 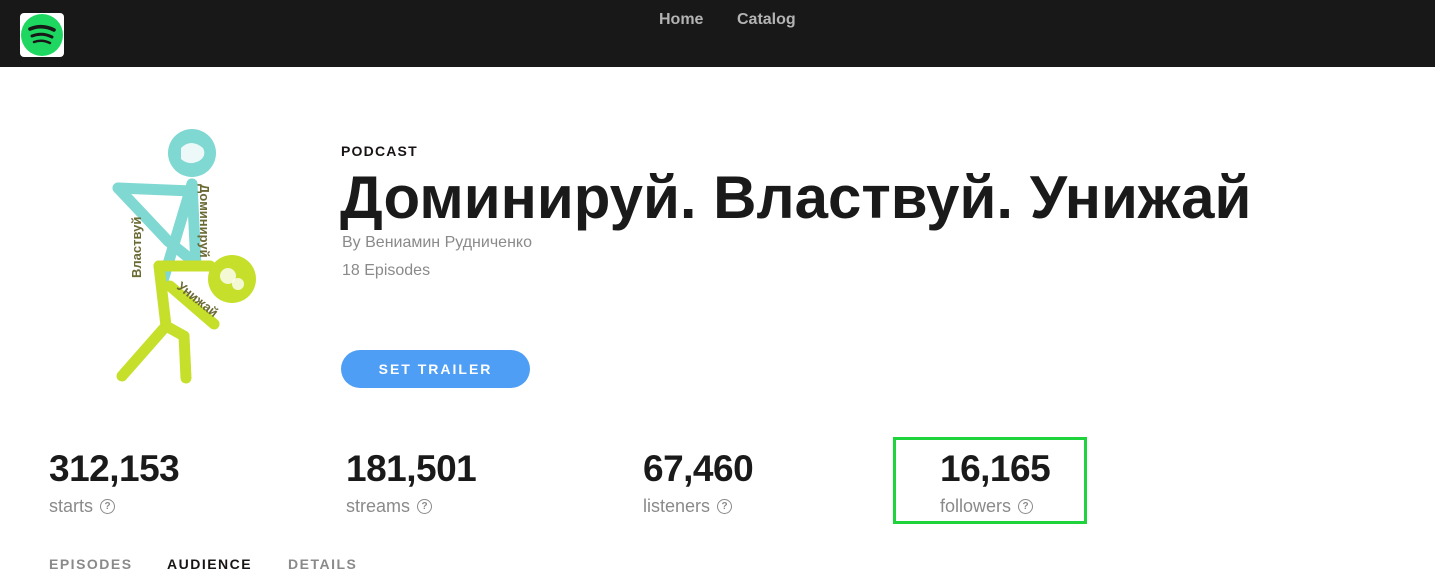 What do you see at coordinates (136, 247) in the screenshot?
I see `svg-text: Властвуй` at bounding box center [136, 247].